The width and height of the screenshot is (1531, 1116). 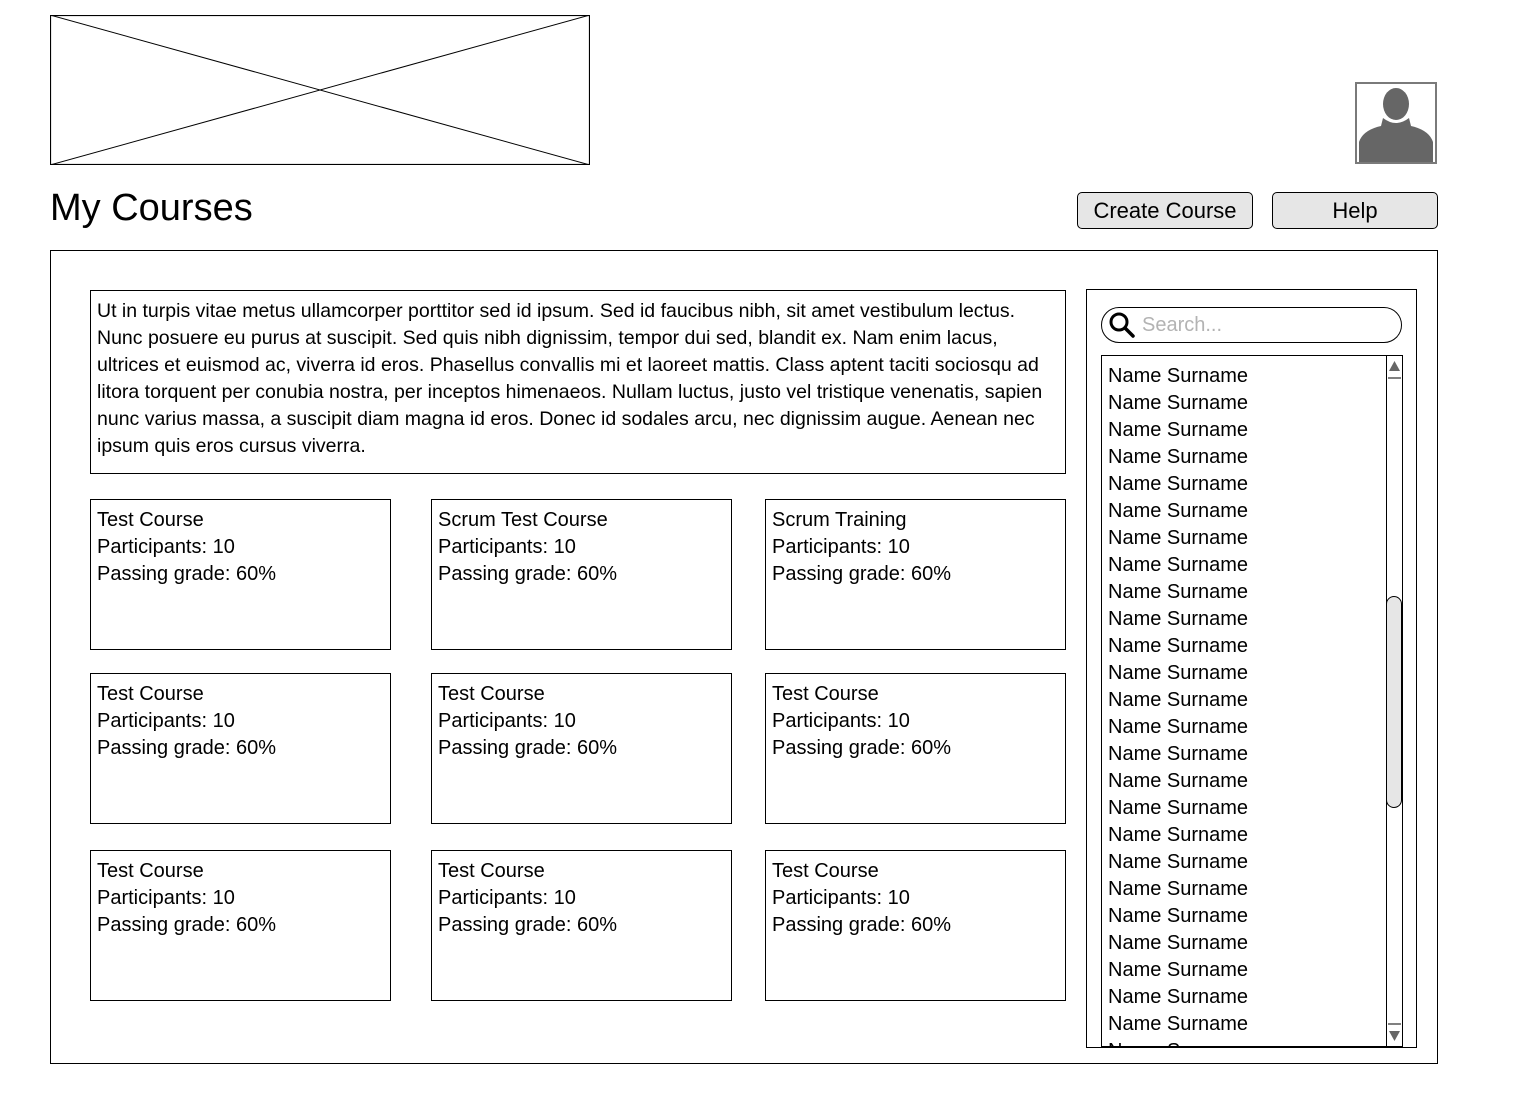 What do you see at coordinates (1165, 210) in the screenshot?
I see `create-course-button: Create Course` at bounding box center [1165, 210].